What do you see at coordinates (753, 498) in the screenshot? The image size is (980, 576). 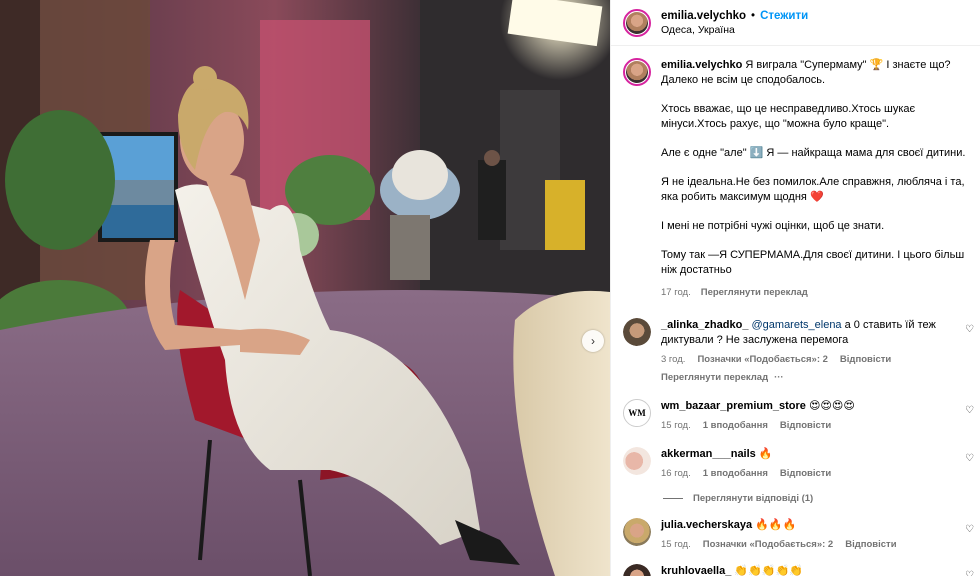 I see `view-replies-label: Переглянути відповіді (1)` at bounding box center [753, 498].